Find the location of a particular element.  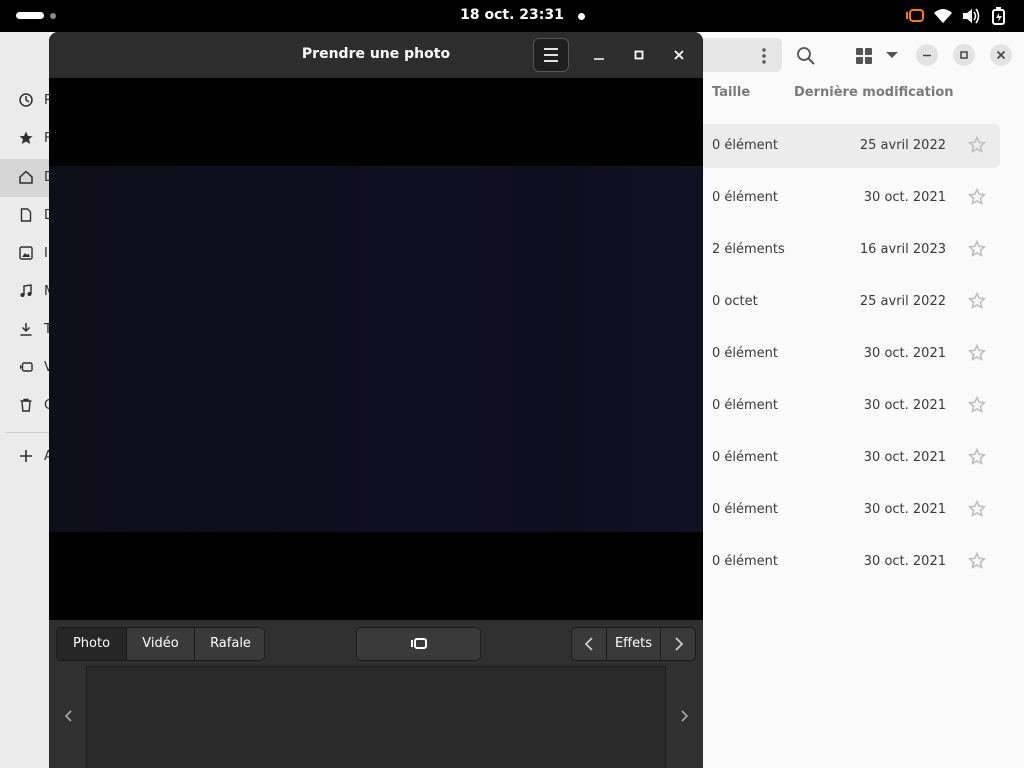

sidebar: R F D D I M T V is located at coordinates (27, 400).